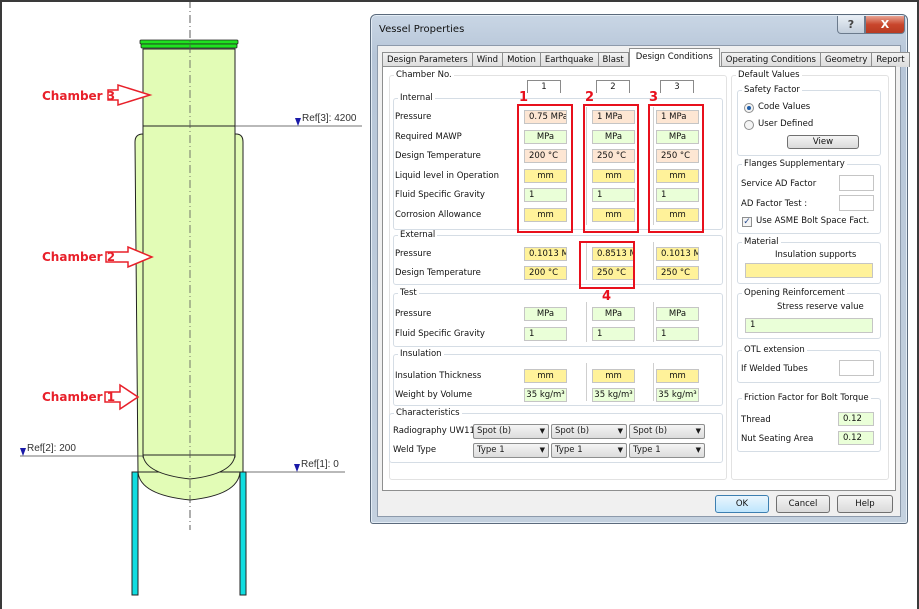  What do you see at coordinates (677, 273) in the screenshot?
I see `external-chamber-3-input: 250 °C` at bounding box center [677, 273].